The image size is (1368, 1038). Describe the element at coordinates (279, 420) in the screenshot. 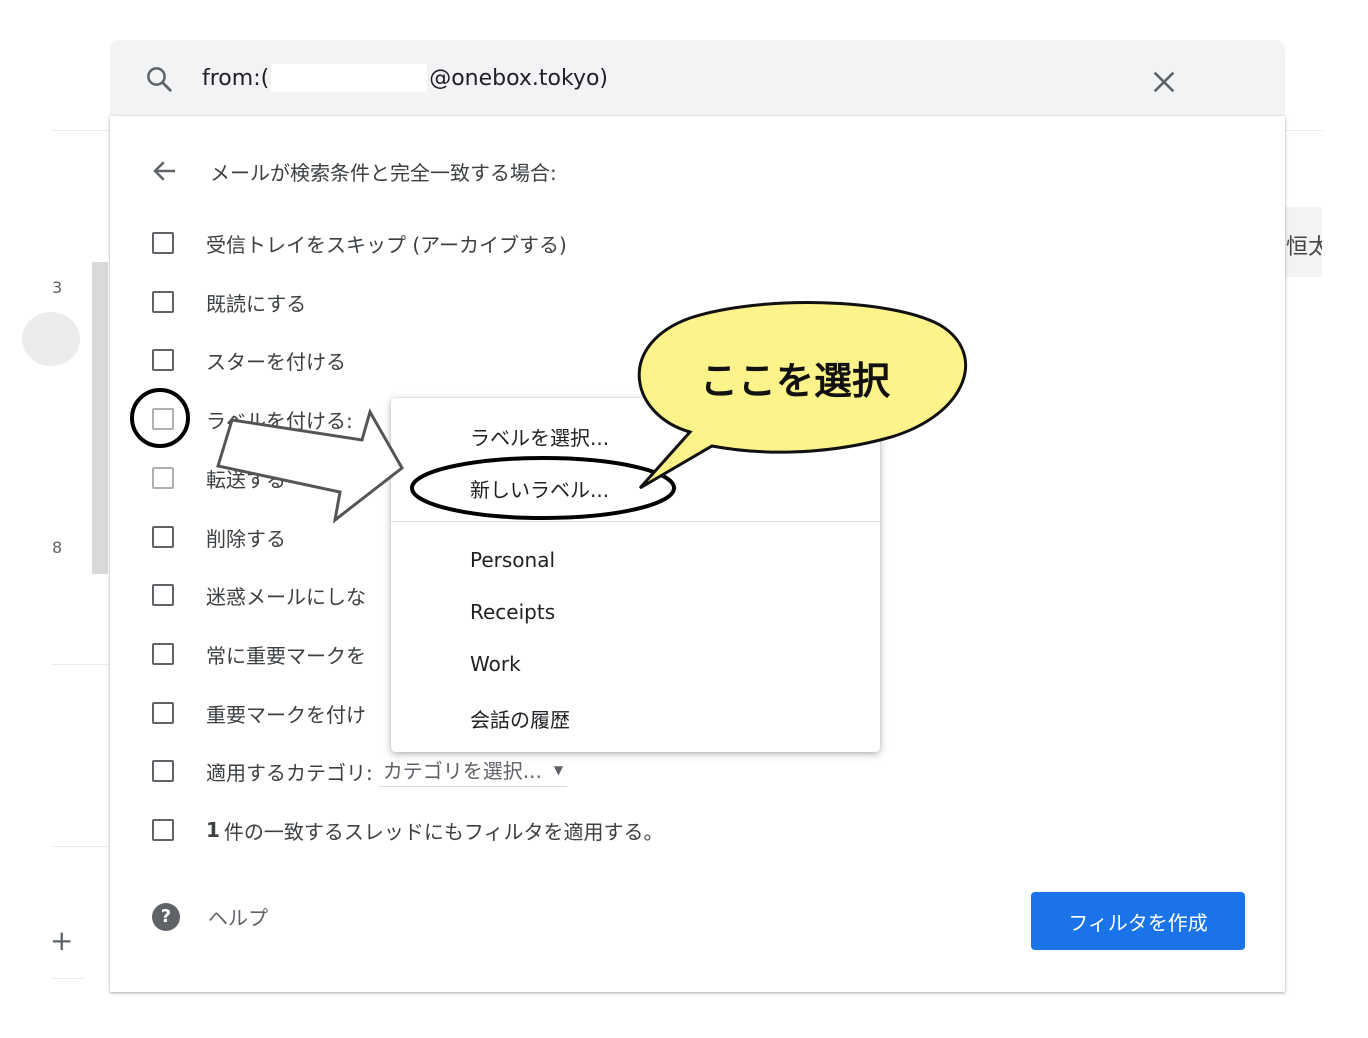

I see `option-label: ラベルを付ける:` at that location.